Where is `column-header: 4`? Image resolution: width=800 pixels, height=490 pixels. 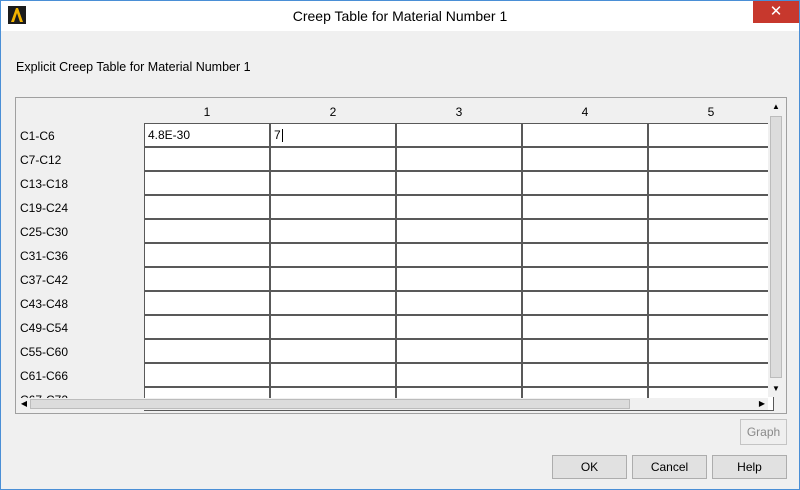
column-header: 4 is located at coordinates (585, 112).